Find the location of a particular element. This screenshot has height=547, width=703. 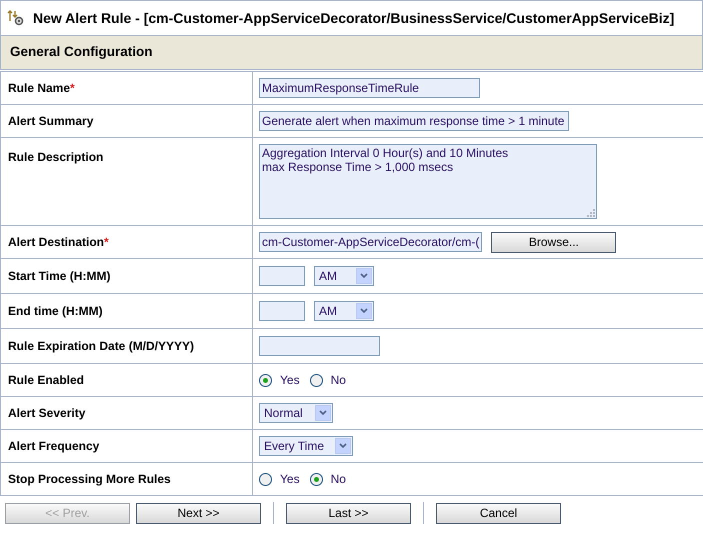

field-label: Alert Destination* is located at coordinates (58, 242).